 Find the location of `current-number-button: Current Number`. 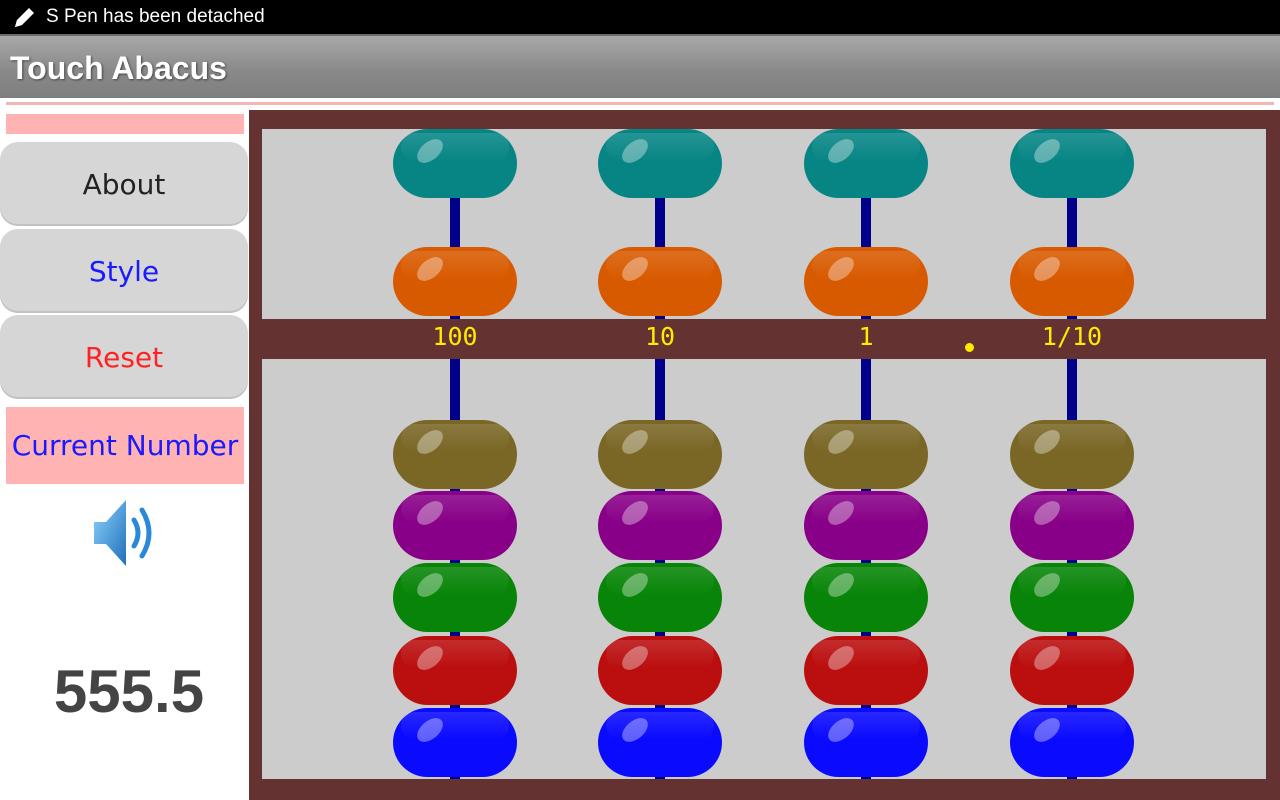

current-number-button: Current Number is located at coordinates (125, 445).